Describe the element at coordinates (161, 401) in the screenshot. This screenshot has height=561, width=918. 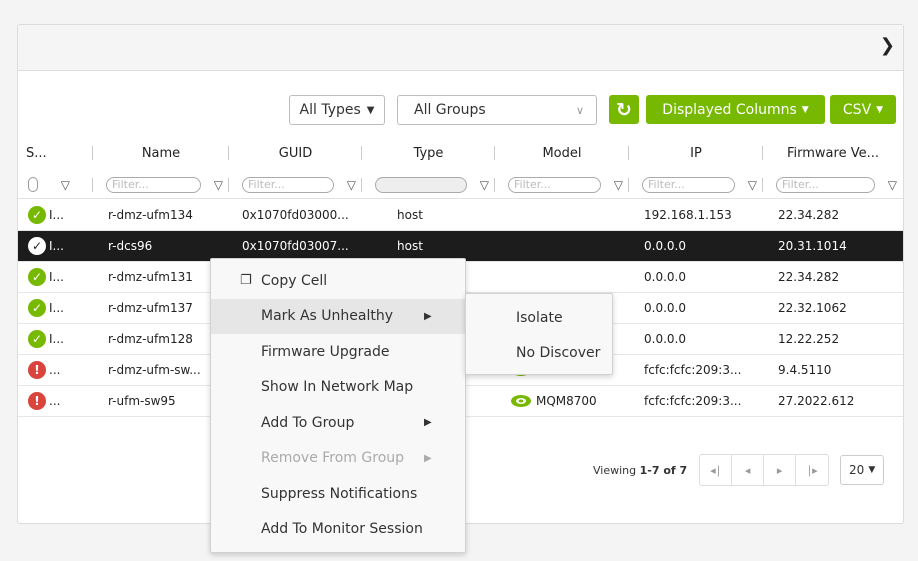
I see `name-cell: r-ufm-sw95` at that location.